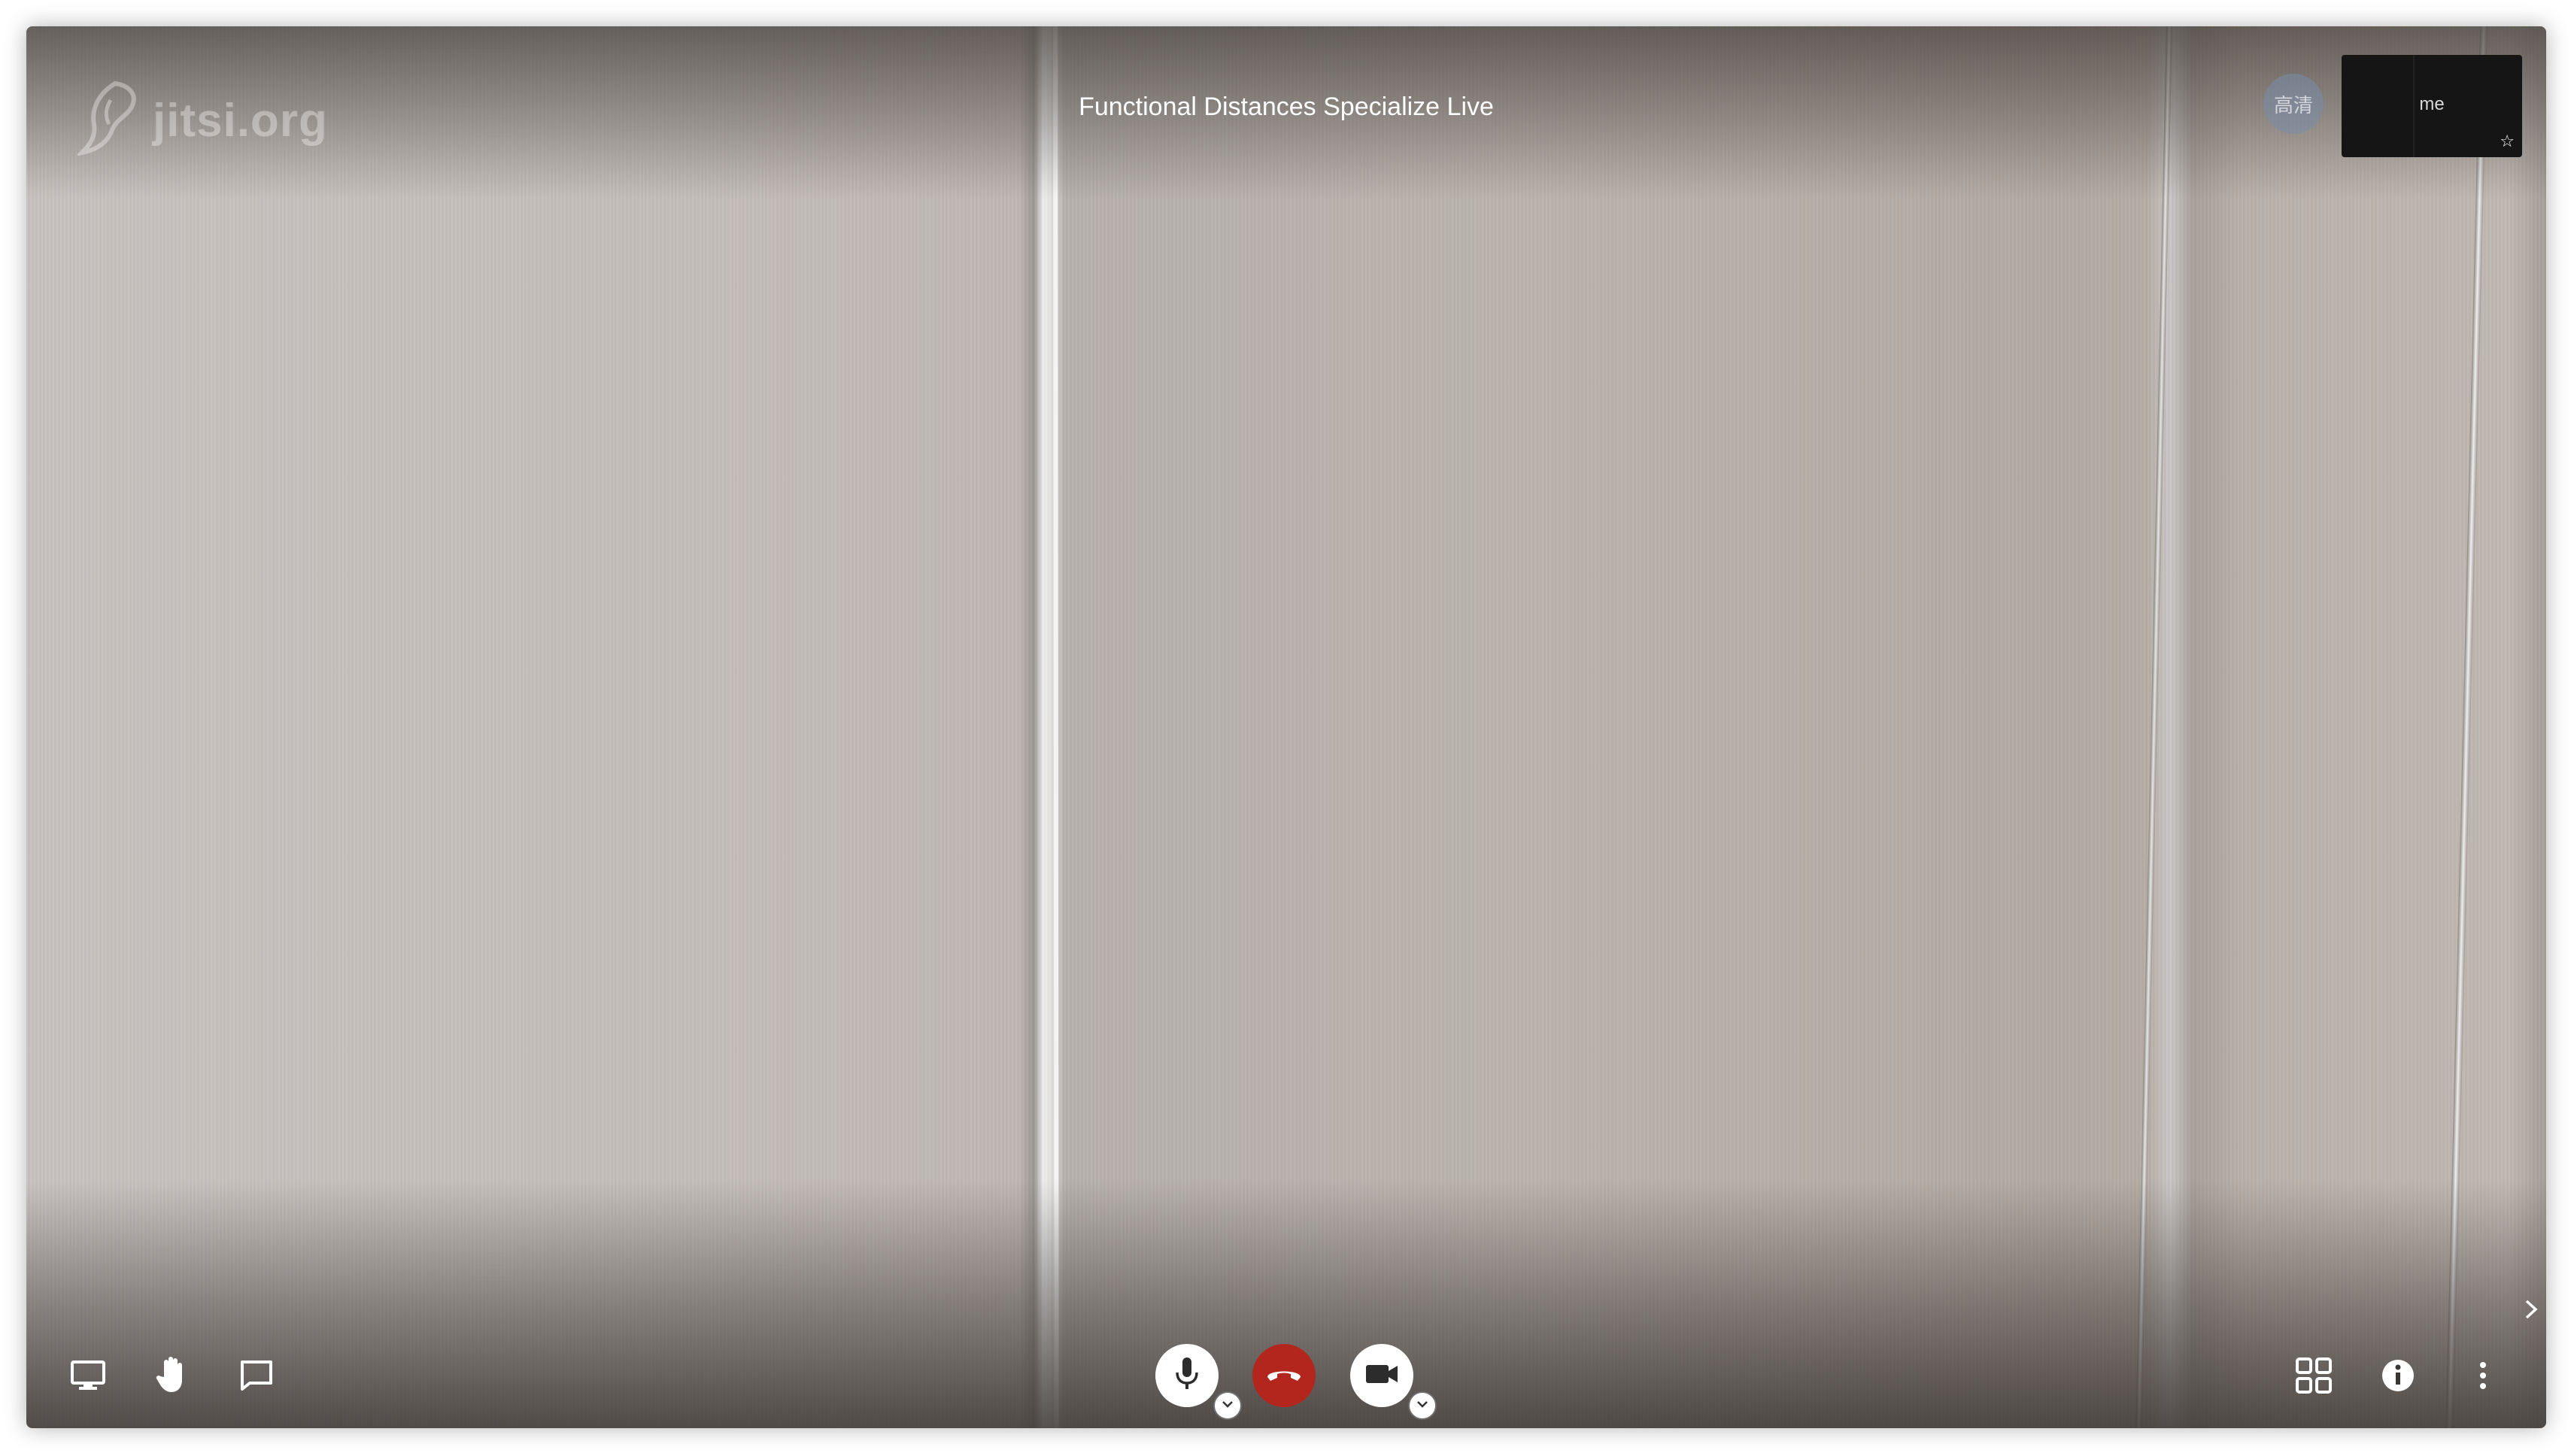 The image size is (2574, 1456). I want to click on hangup-button, so click(1284, 1375).